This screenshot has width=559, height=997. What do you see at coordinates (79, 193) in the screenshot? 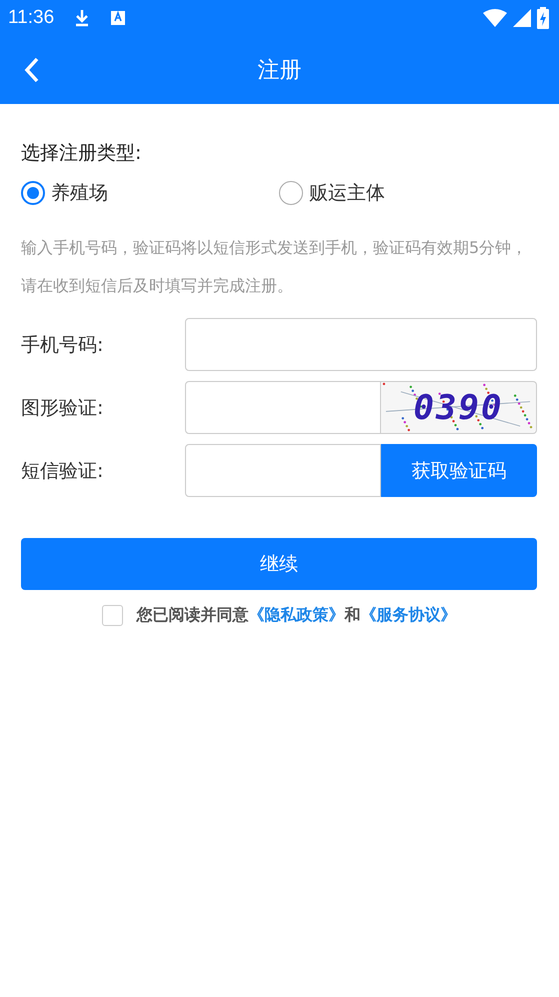
I see `radio-label: 养殖场` at bounding box center [79, 193].